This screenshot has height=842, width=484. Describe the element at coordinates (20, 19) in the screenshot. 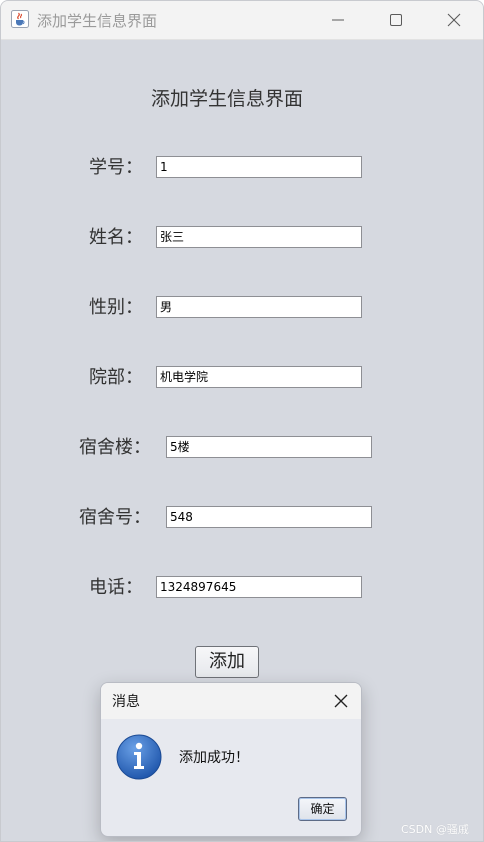

I see `java-cup-icon` at that location.